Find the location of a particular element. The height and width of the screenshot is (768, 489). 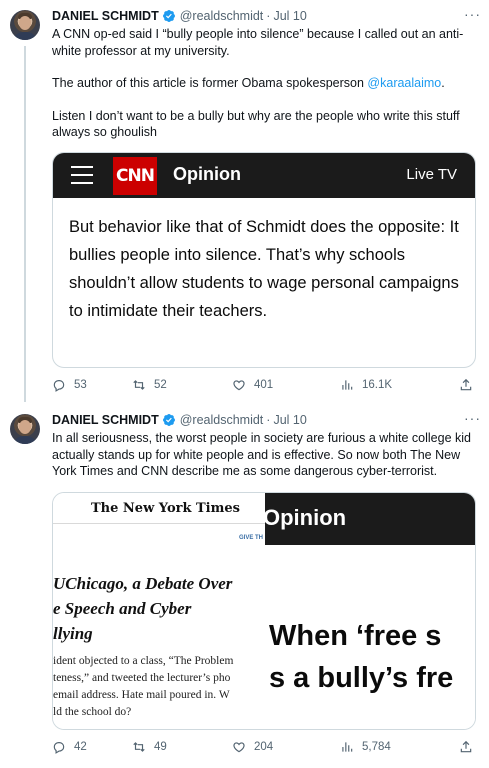

retweet-button: 49 is located at coordinates (182, 747).